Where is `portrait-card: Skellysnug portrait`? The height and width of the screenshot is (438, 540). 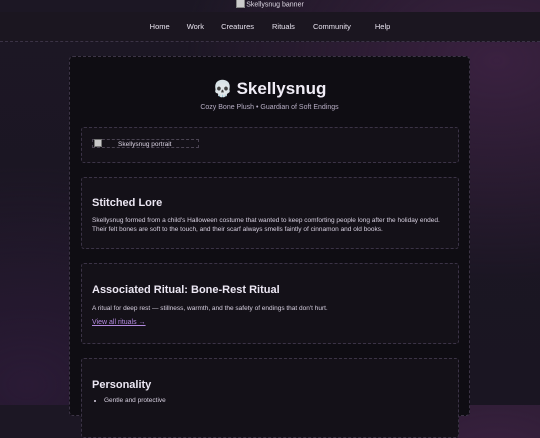
portrait-card: Skellysnug portrait is located at coordinates (270, 145).